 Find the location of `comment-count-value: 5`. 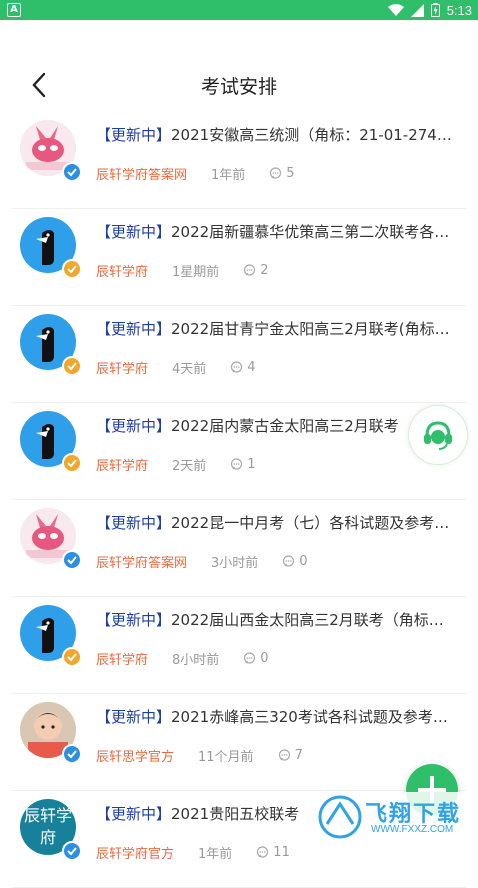

comment-count-value: 5 is located at coordinates (290, 173).